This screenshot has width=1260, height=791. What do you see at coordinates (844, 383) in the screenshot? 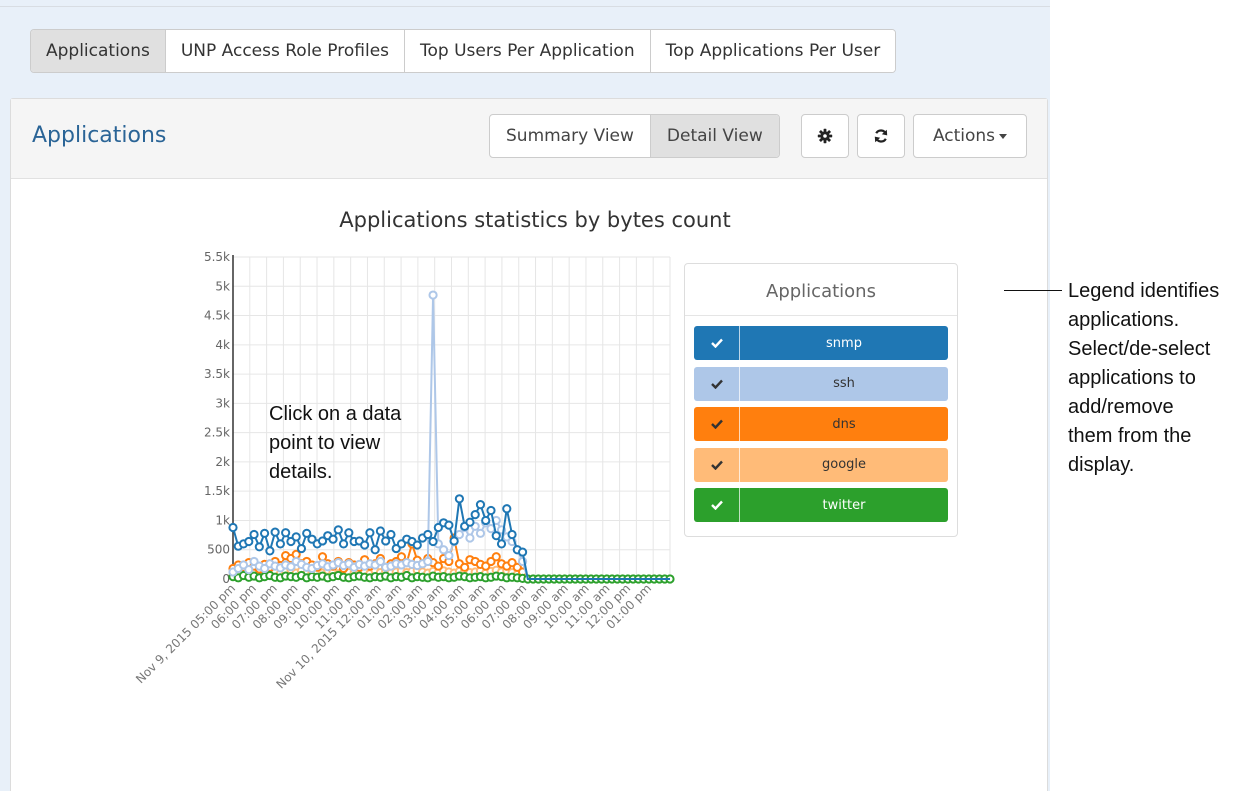
I see `legend-item-label: ssh` at bounding box center [844, 383].